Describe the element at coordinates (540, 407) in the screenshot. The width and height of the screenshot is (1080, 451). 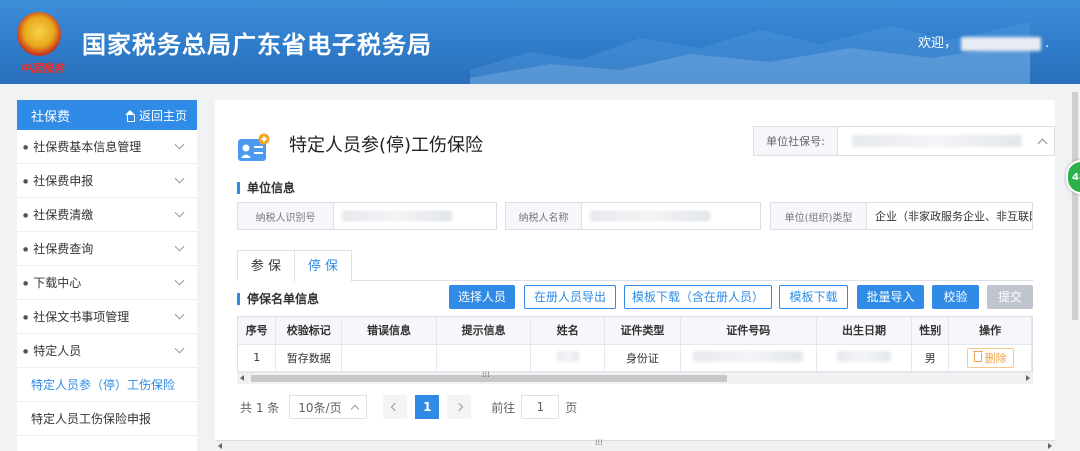
I see `goto-page-input: 1` at that location.